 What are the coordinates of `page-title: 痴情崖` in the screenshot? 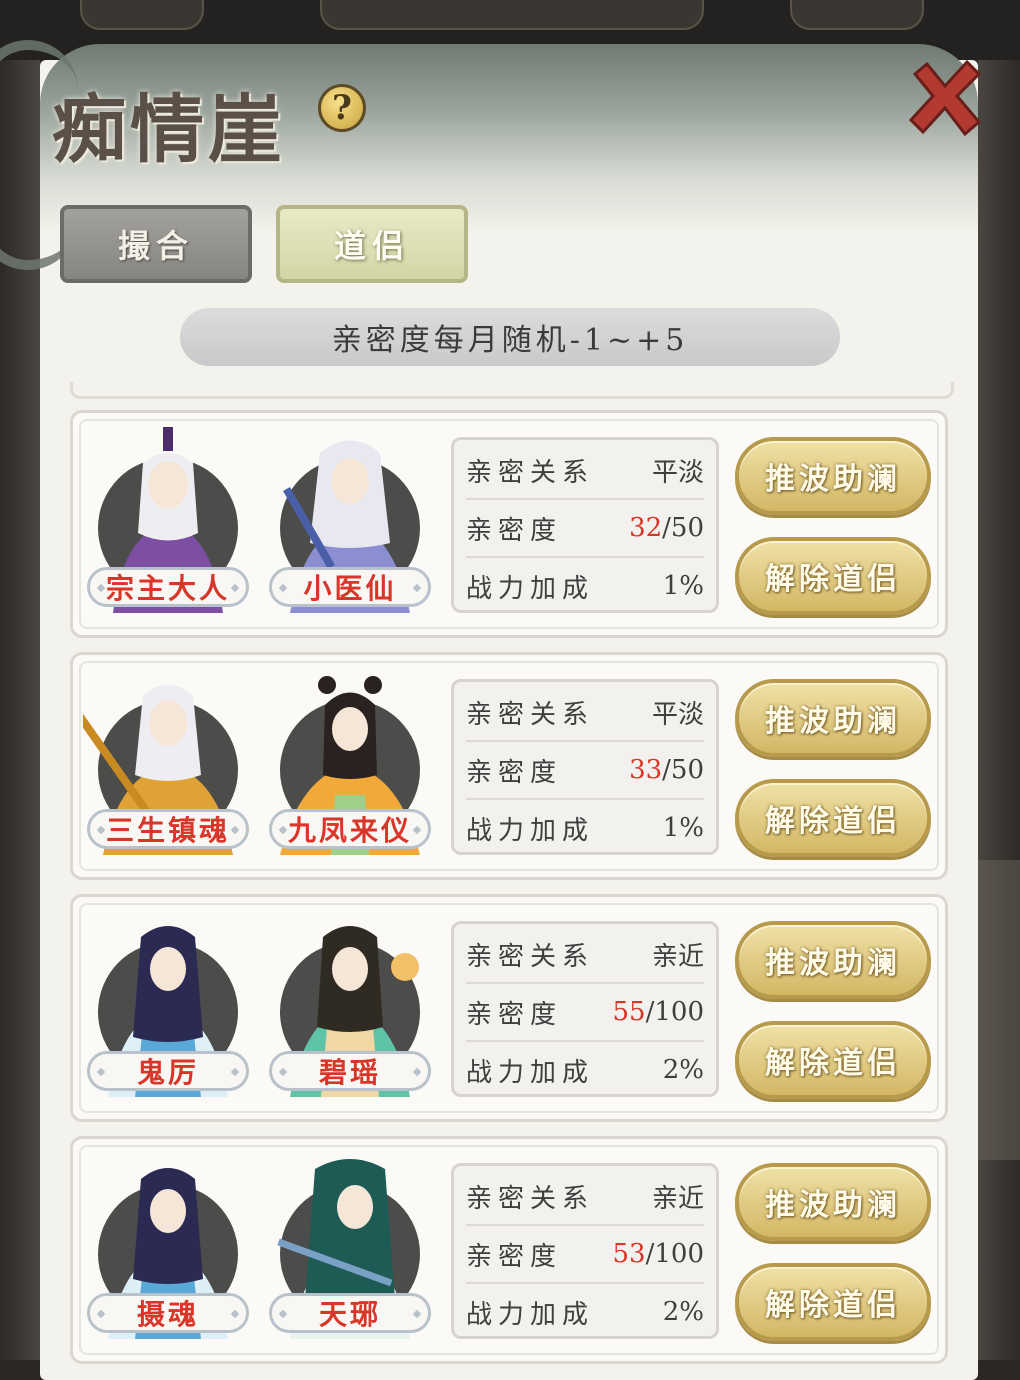 It's located at (169, 130).